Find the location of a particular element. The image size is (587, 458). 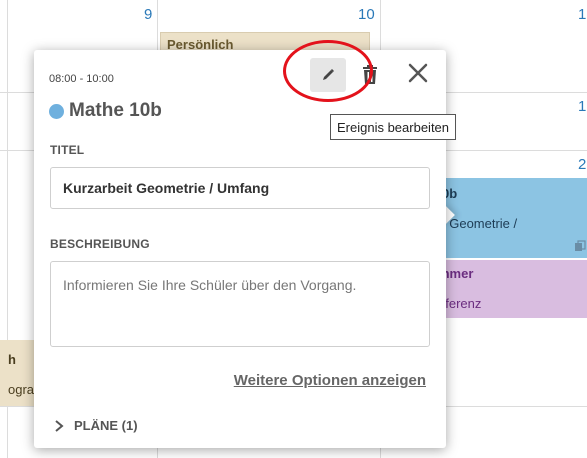

event-description: ogra is located at coordinates (21, 389).